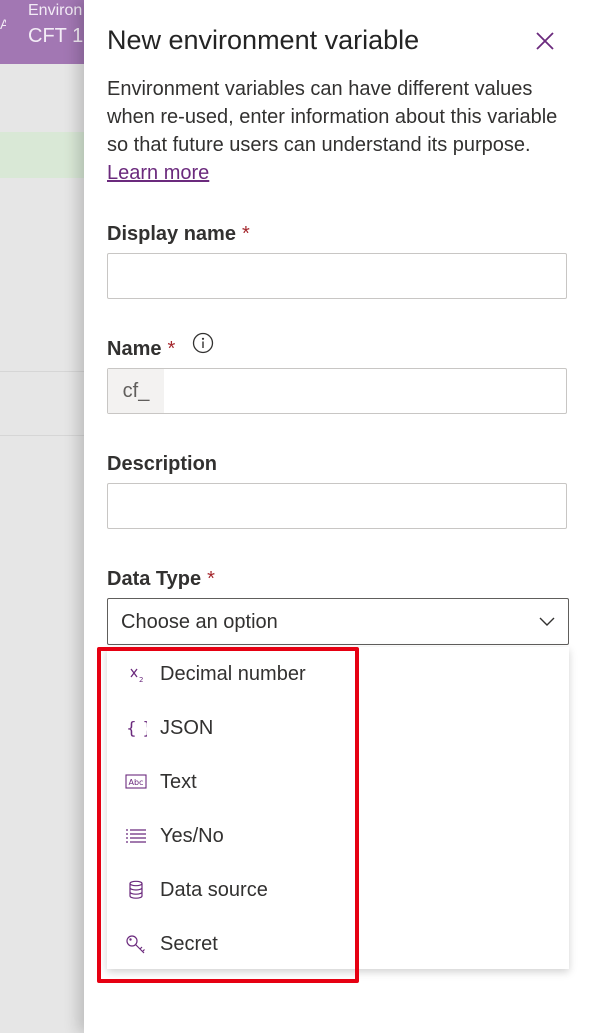 Image resolution: width=592 pixels, height=1033 pixels. Describe the element at coordinates (337, 391) in the screenshot. I see `name-input: cf_` at that location.